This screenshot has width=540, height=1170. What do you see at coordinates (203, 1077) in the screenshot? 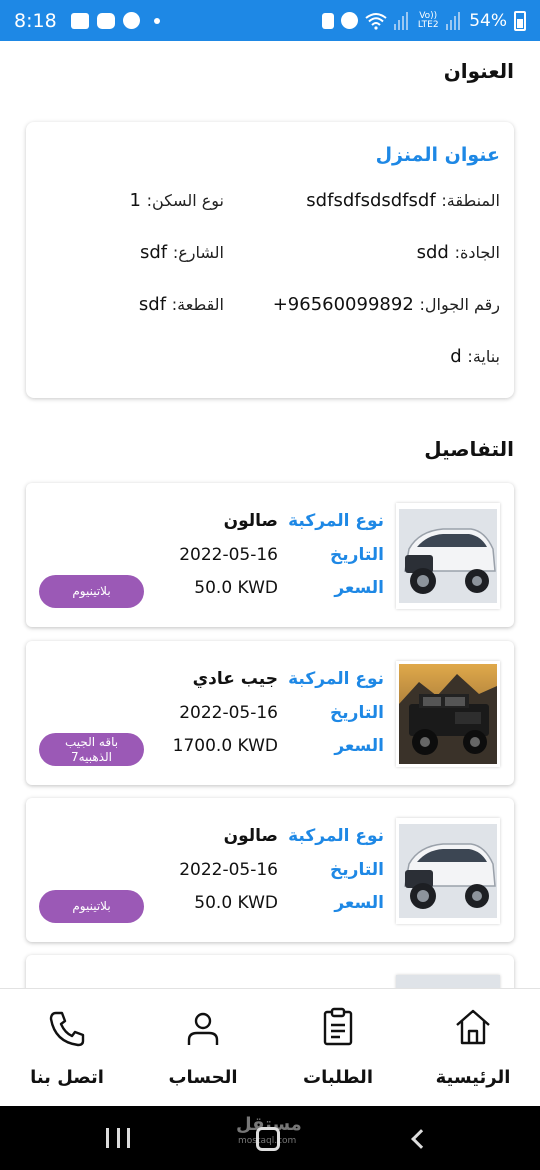
I see `nav-account-label: الحساب` at bounding box center [203, 1077].